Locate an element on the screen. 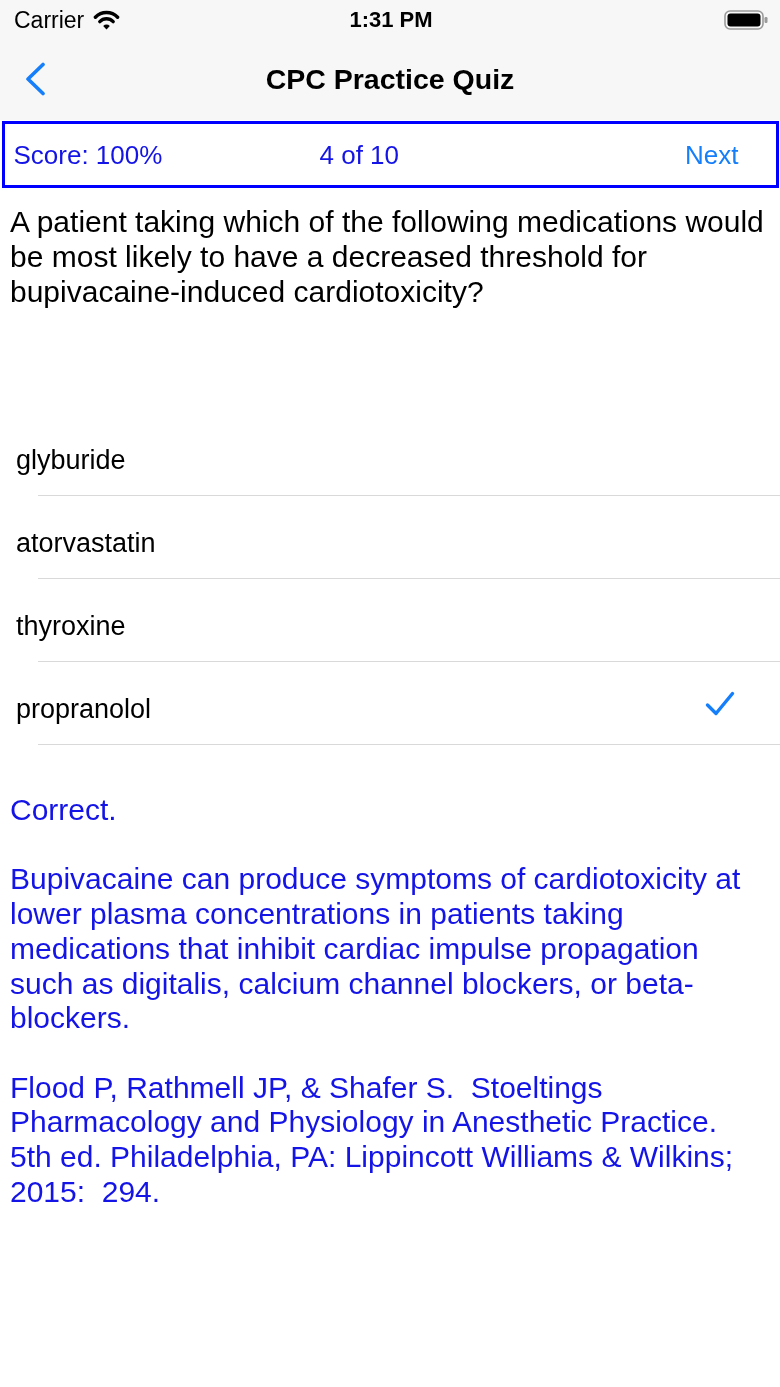  back-button is located at coordinates (35, 79).